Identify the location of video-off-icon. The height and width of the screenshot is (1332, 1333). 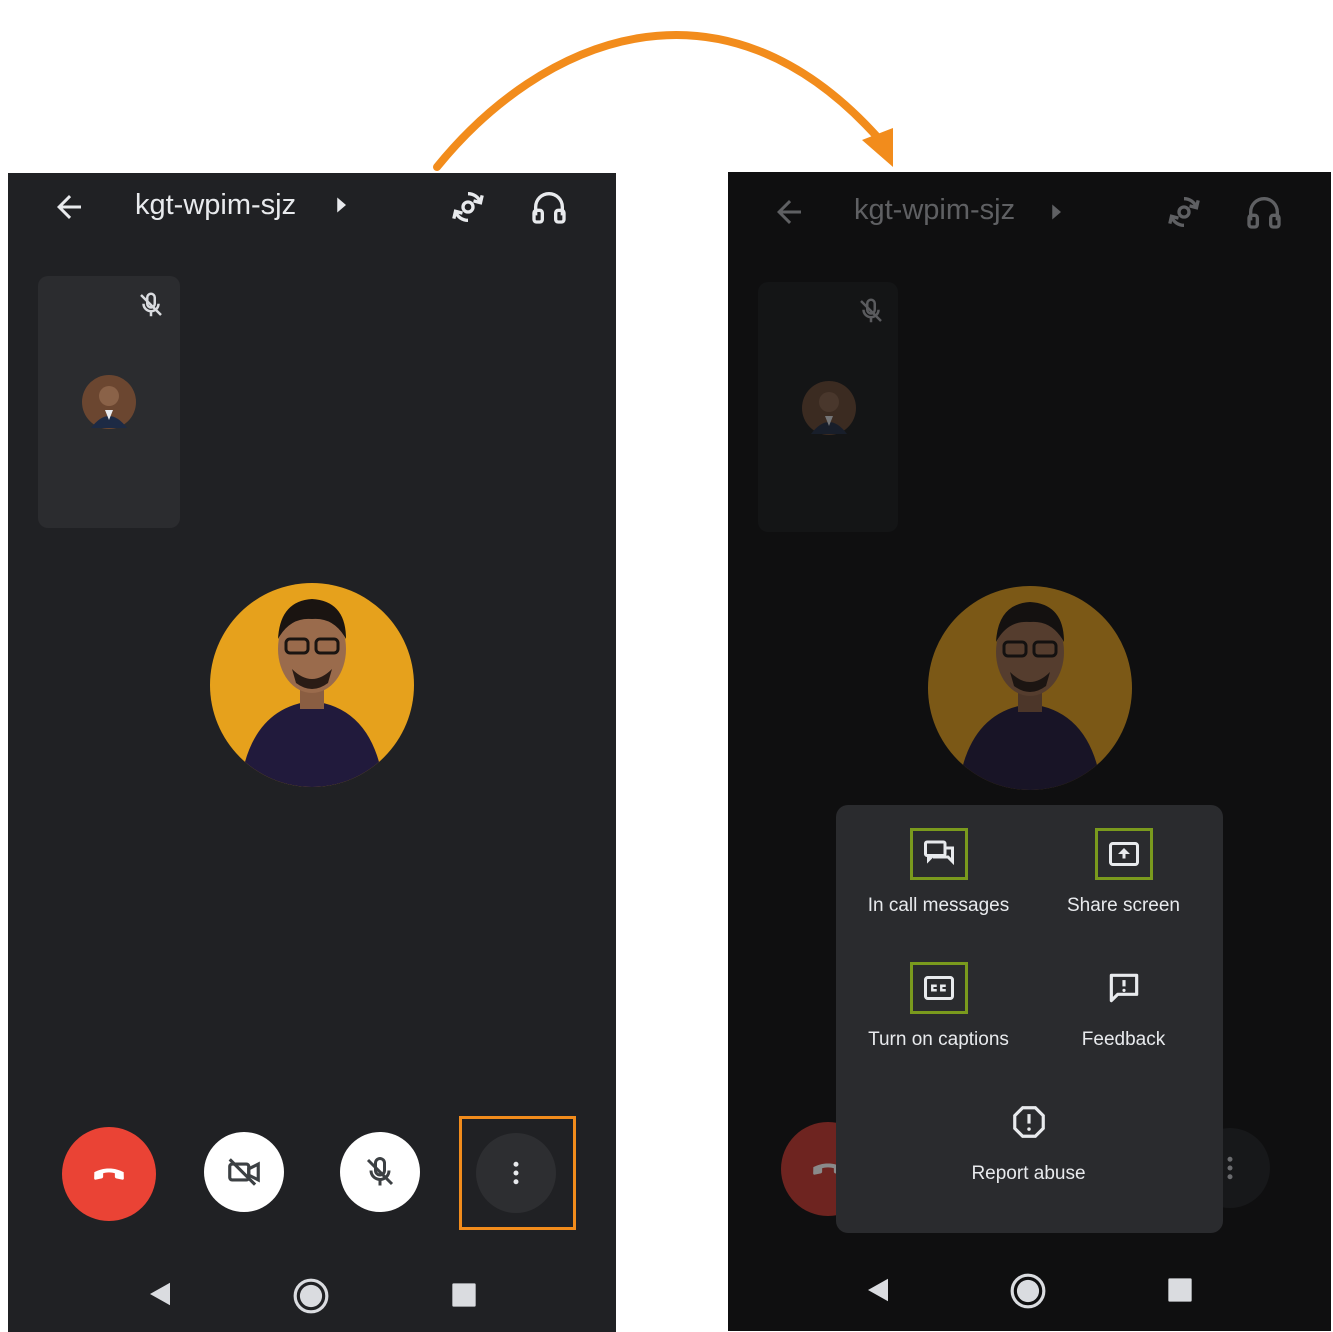
(244, 1172).